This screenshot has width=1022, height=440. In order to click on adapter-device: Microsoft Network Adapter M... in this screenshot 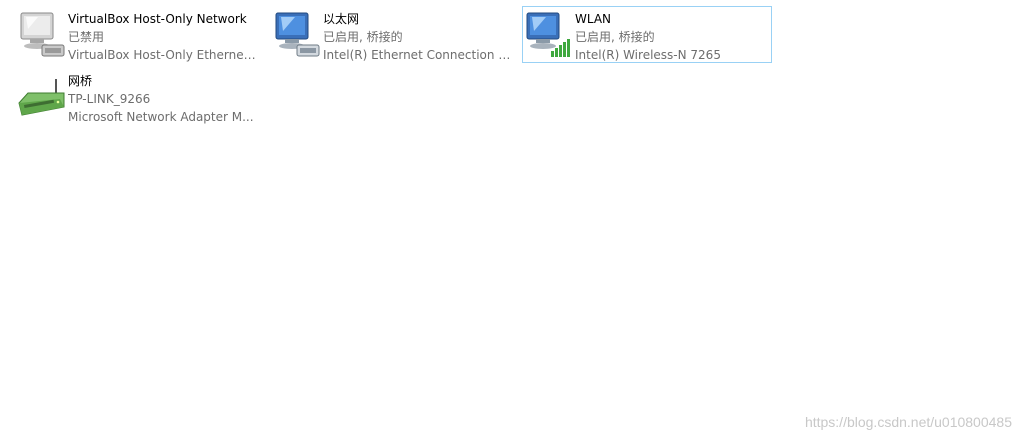, I will do `click(161, 117)`.